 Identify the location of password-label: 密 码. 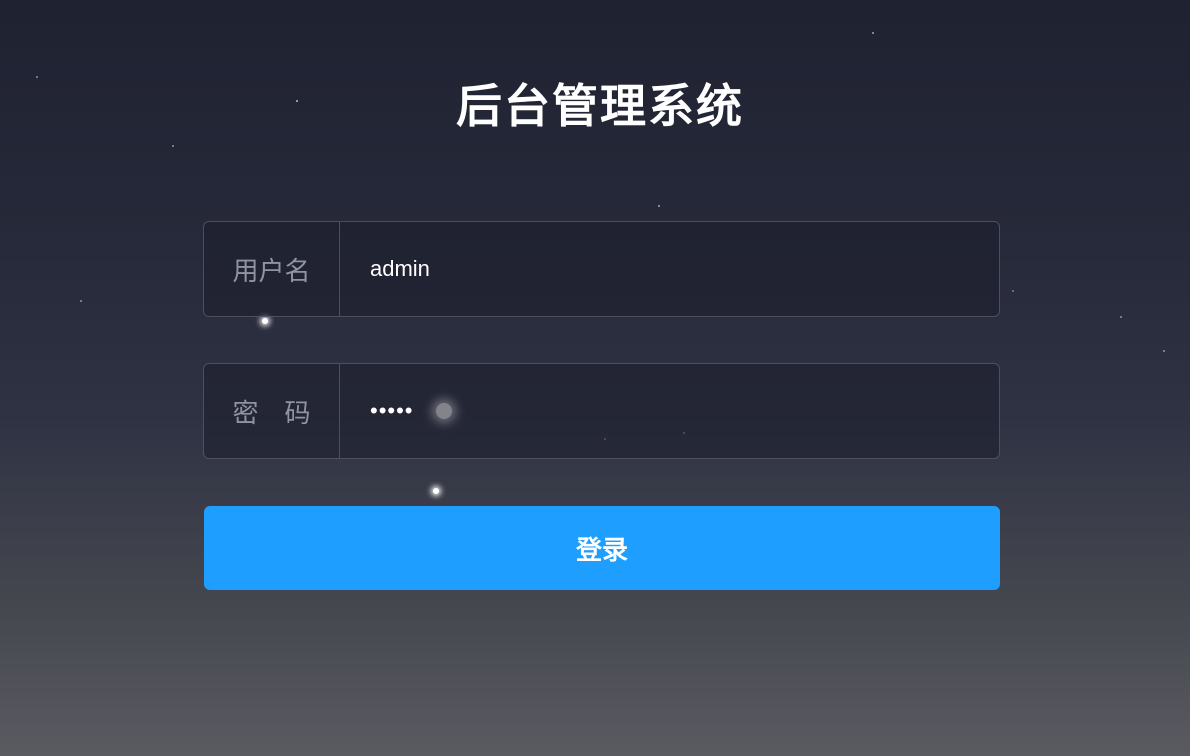
(272, 411).